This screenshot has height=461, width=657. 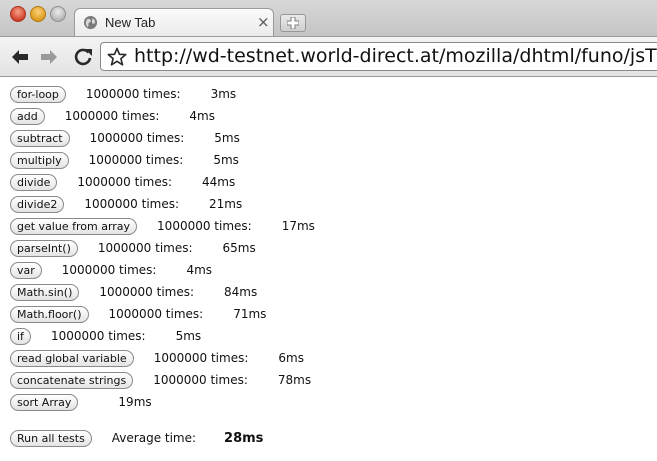 I want to click on run-all-tests-button: Run all tests, so click(x=51, y=438).